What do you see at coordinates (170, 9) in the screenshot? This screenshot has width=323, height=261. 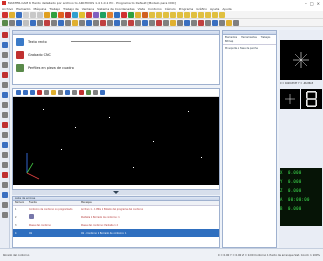 I see `menu-item: Cálculo` at bounding box center [170, 9].